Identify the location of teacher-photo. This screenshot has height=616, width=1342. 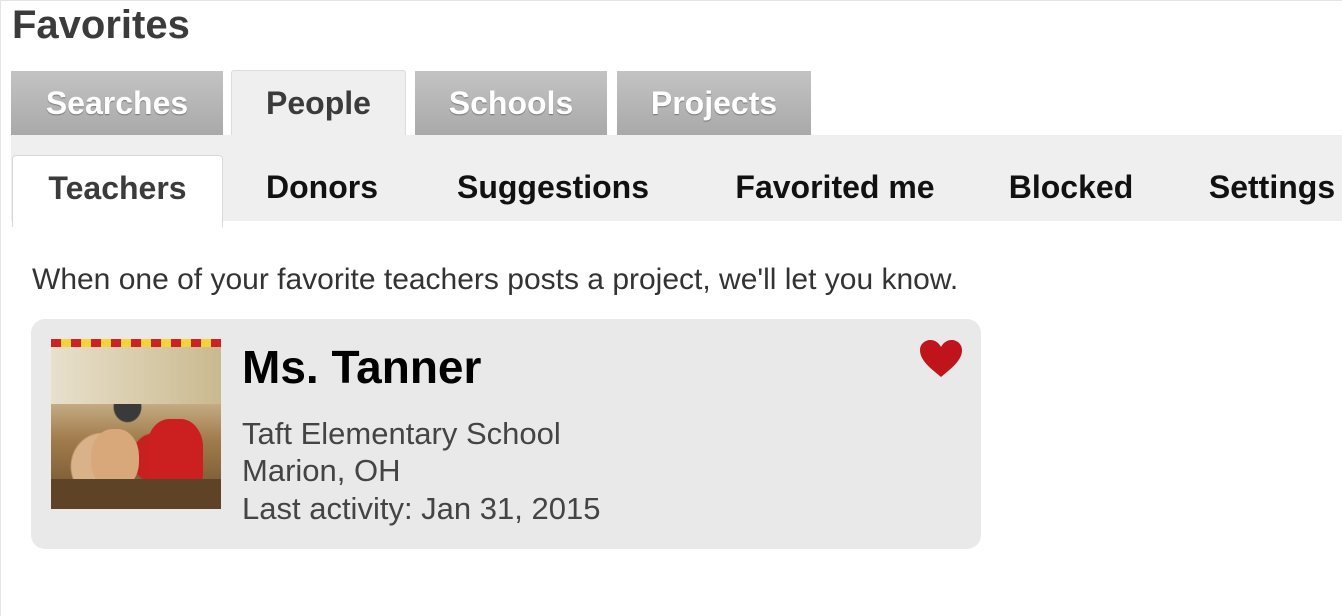
(136, 424).